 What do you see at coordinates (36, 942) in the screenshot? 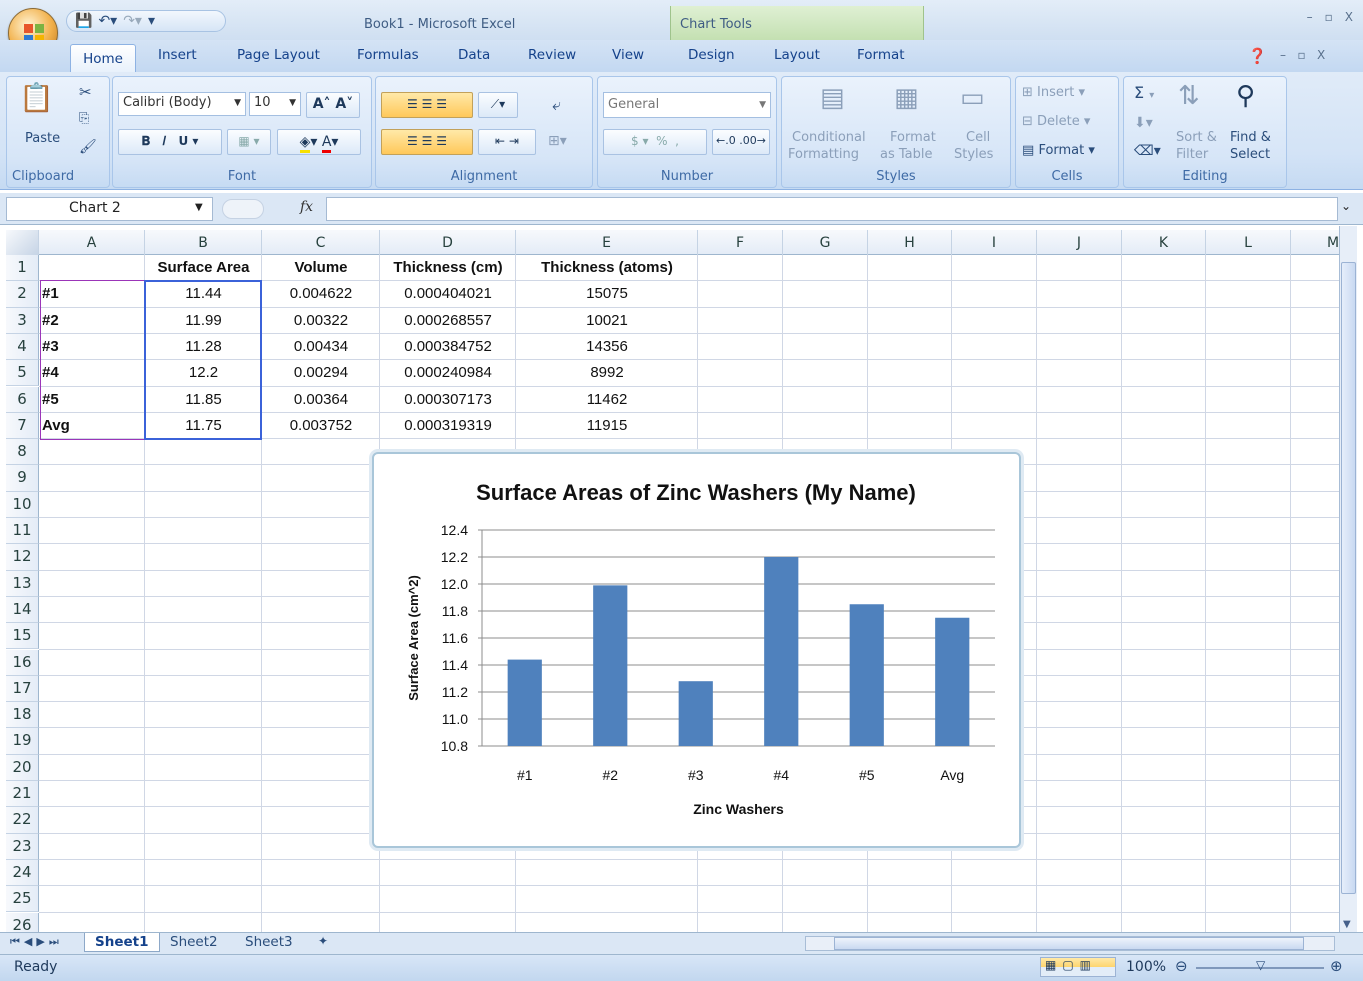
I see `sheet-nav-arrows: ⏮◀▶⏭` at bounding box center [36, 942].